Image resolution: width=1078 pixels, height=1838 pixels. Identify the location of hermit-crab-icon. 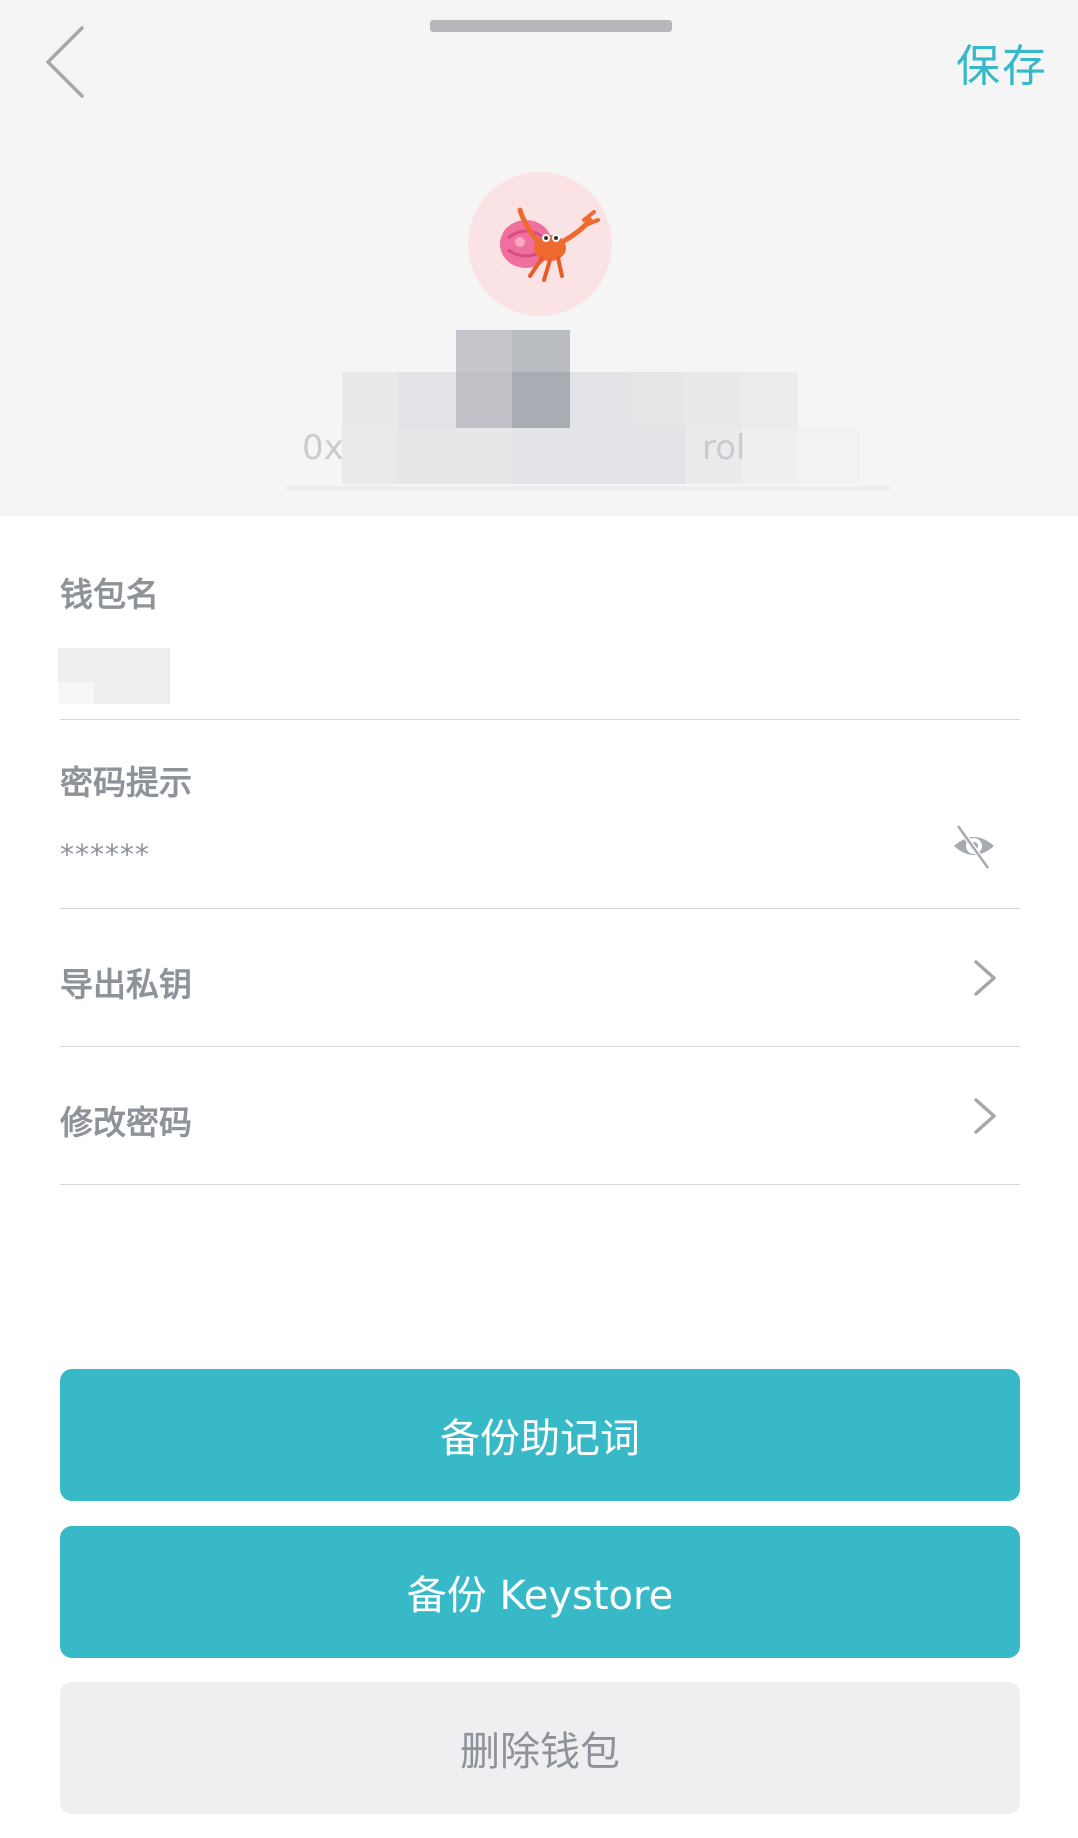
(550, 244).